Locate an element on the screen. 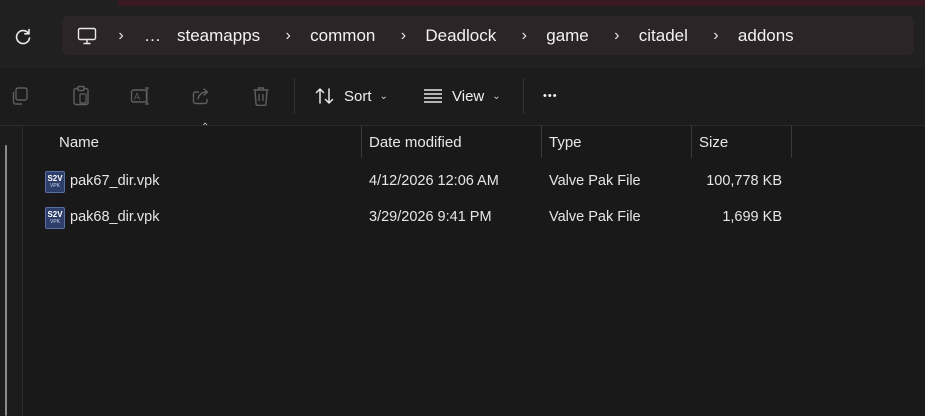  column-header-date: Date modified is located at coordinates (454, 142).